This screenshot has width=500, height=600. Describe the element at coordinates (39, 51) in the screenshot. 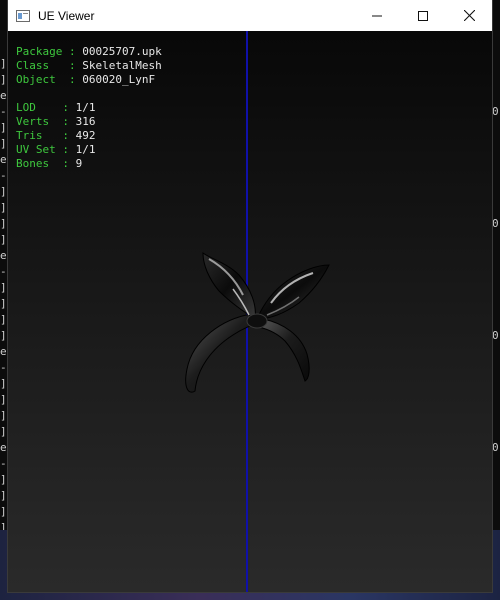

I see `package-label: Package` at that location.